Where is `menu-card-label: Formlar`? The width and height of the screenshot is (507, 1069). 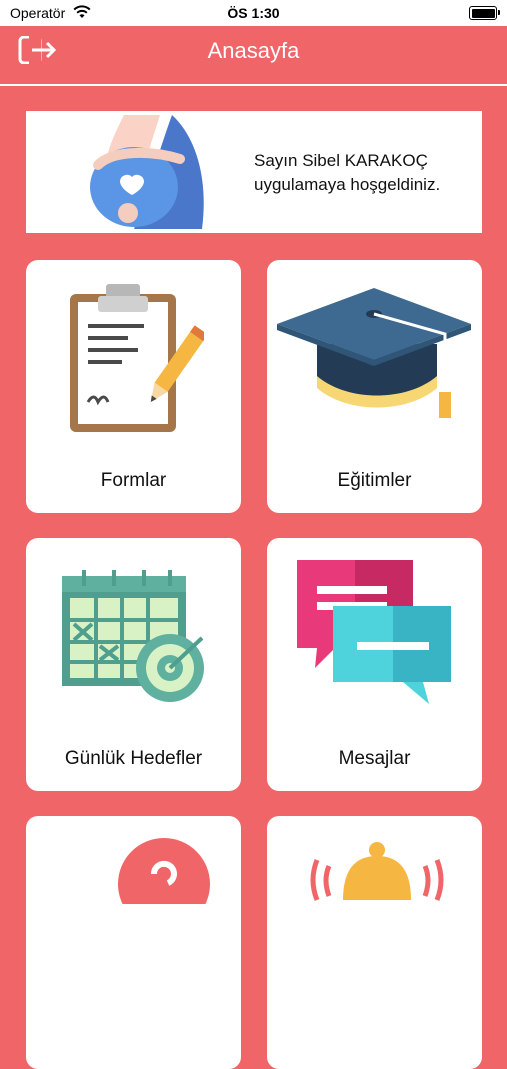 menu-card-label: Formlar is located at coordinates (133, 480).